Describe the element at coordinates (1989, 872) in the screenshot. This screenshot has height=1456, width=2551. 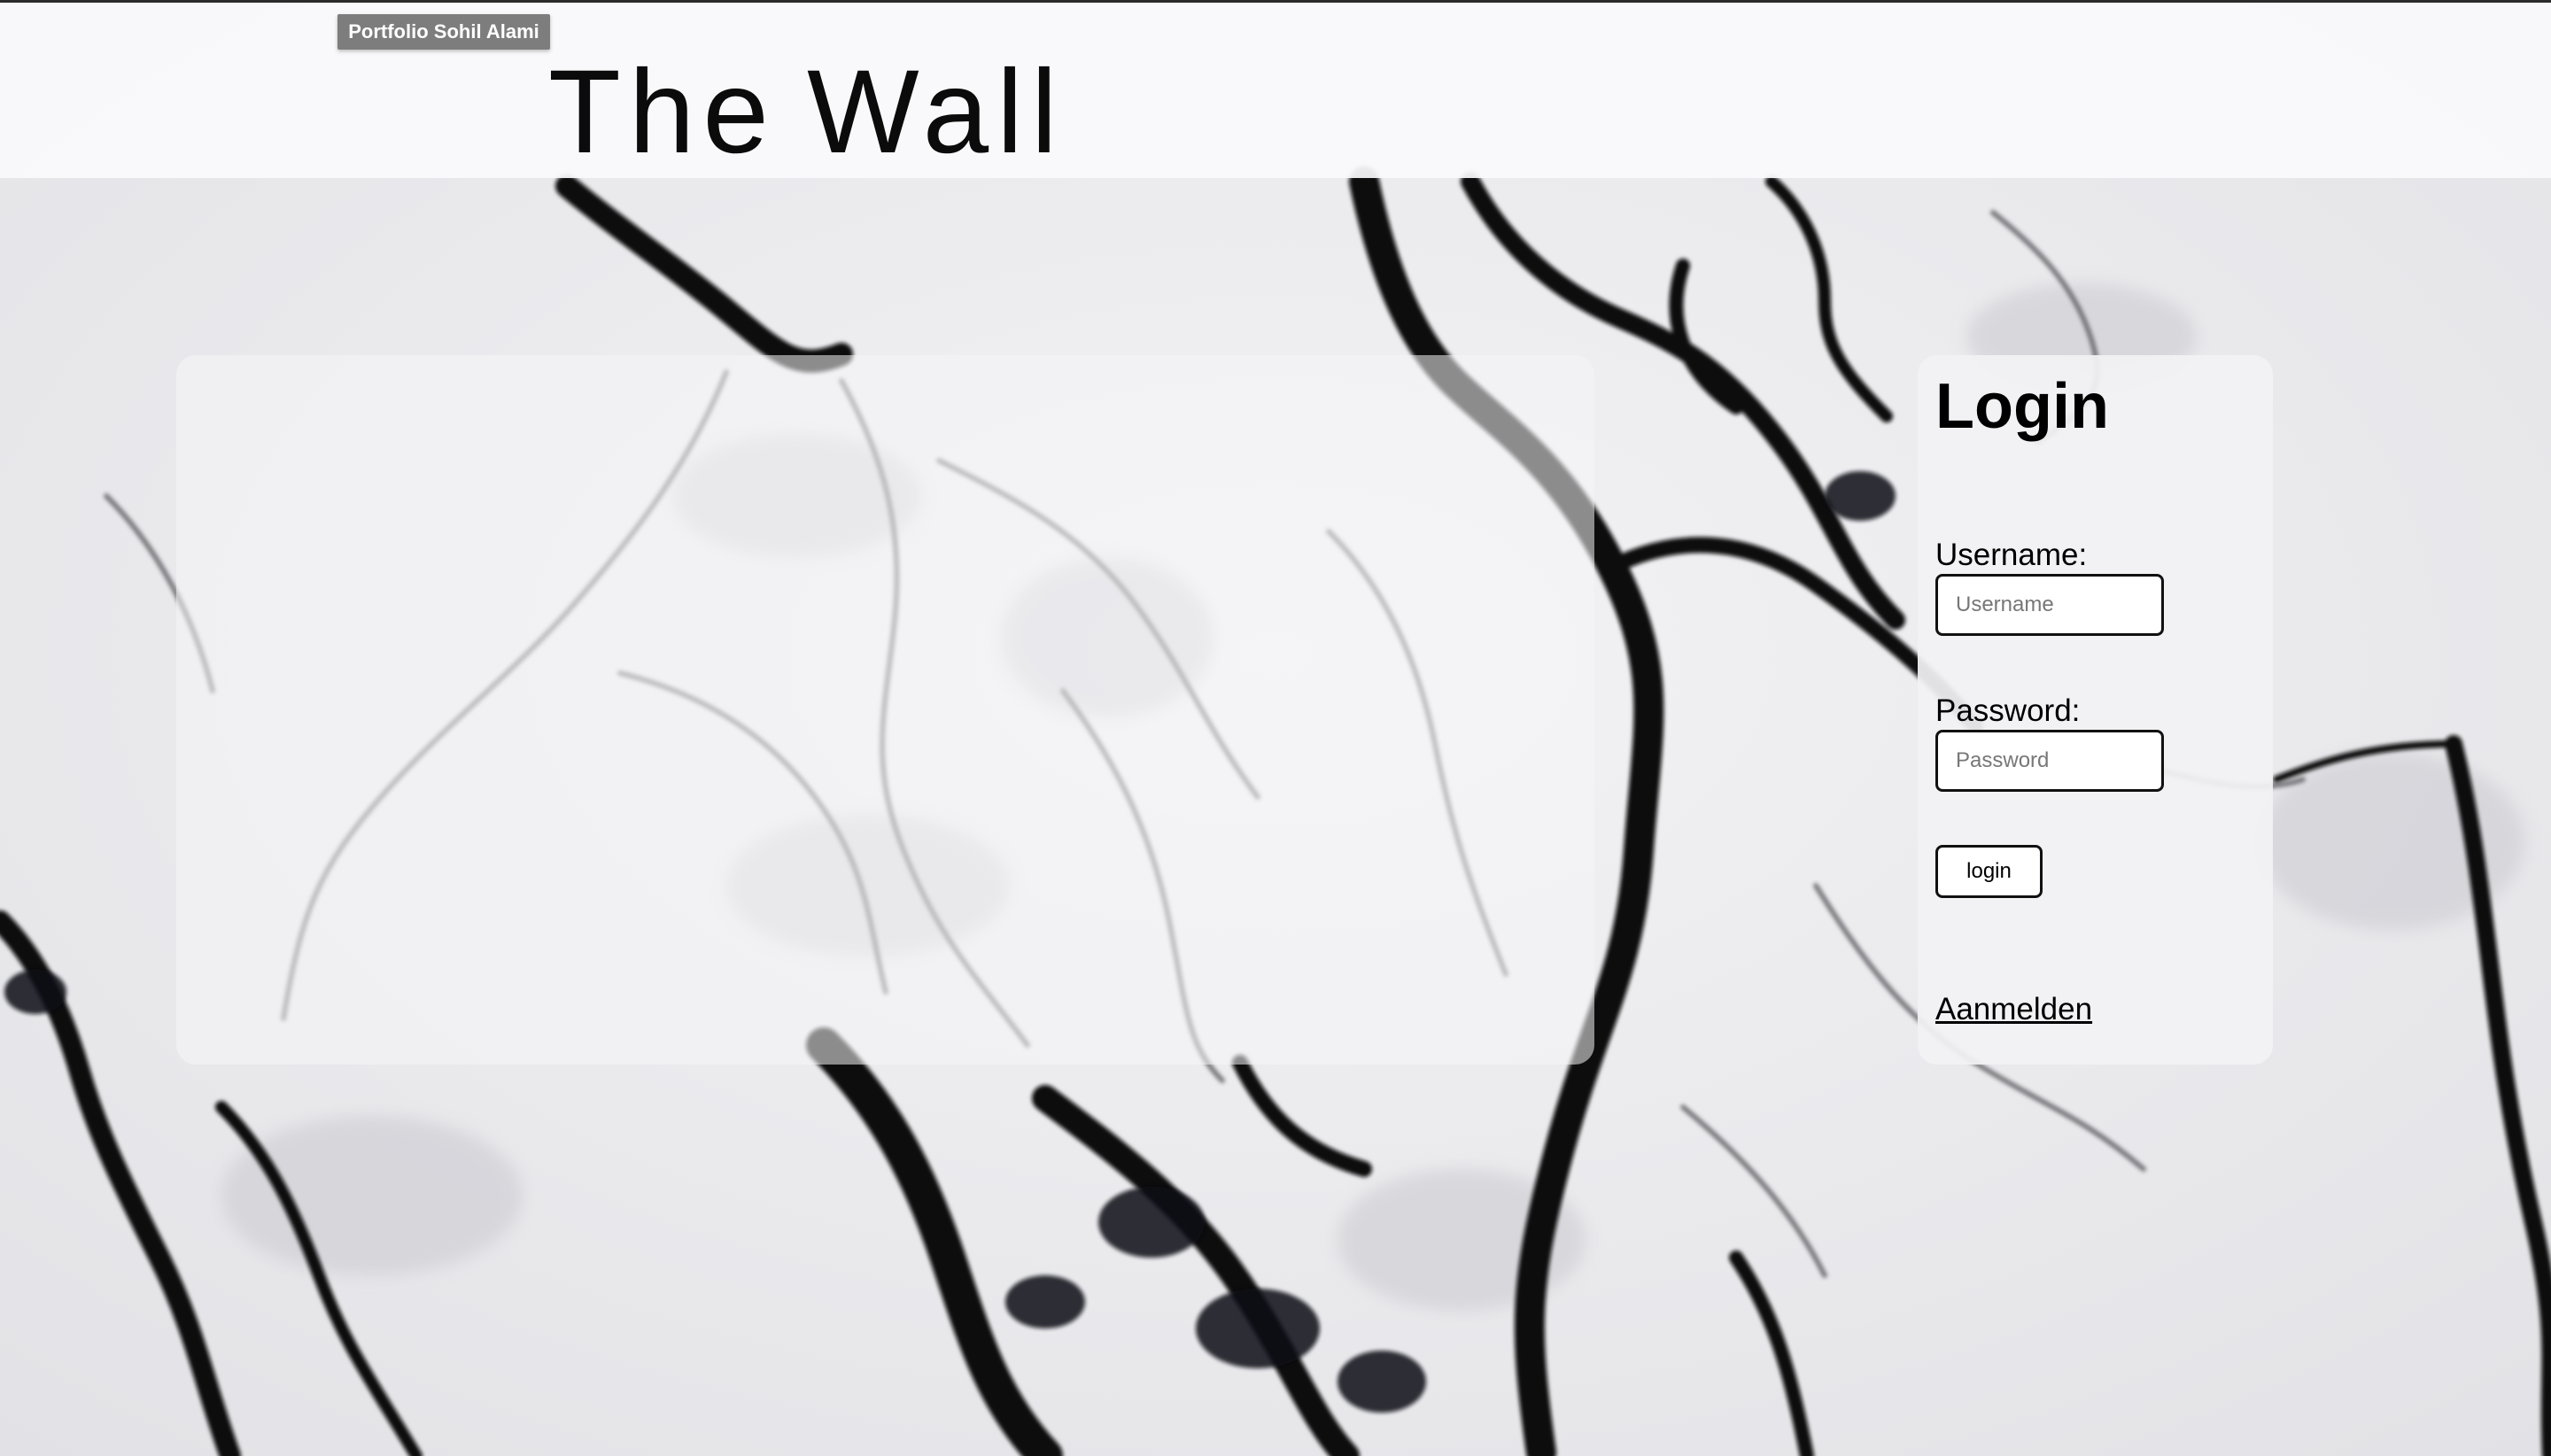
I see `login-button: login` at that location.